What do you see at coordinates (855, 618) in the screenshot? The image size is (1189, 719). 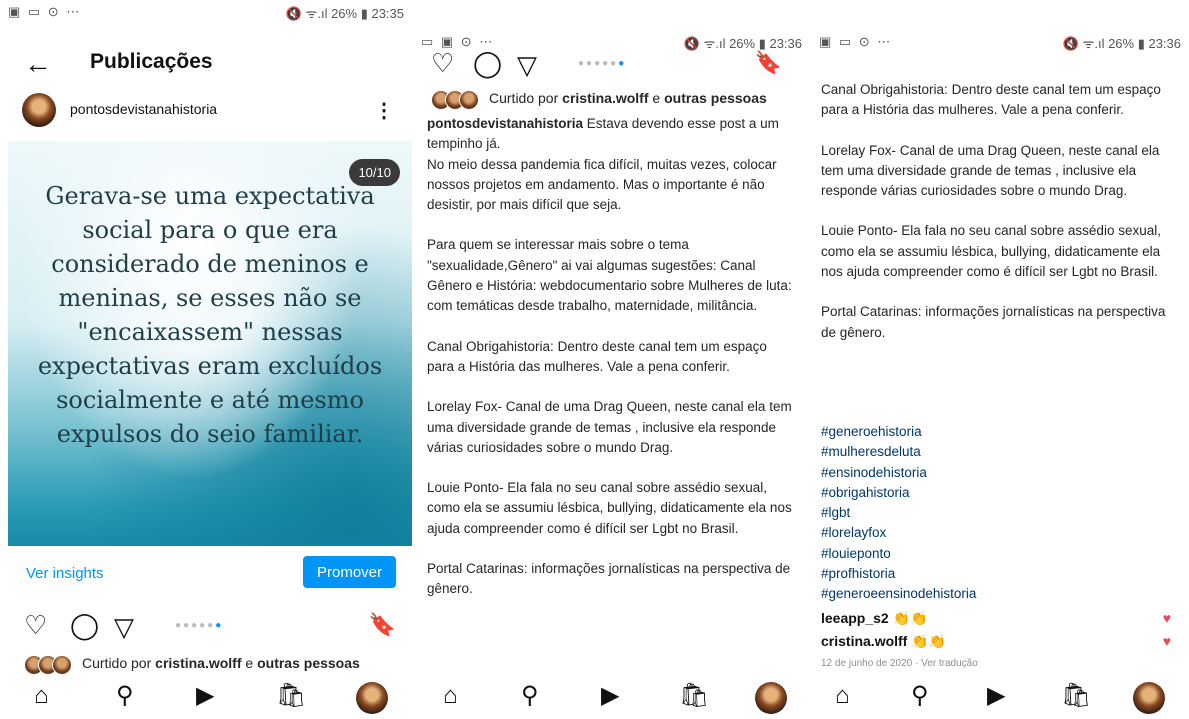 I see `comment-username: leeapp_s2` at bounding box center [855, 618].